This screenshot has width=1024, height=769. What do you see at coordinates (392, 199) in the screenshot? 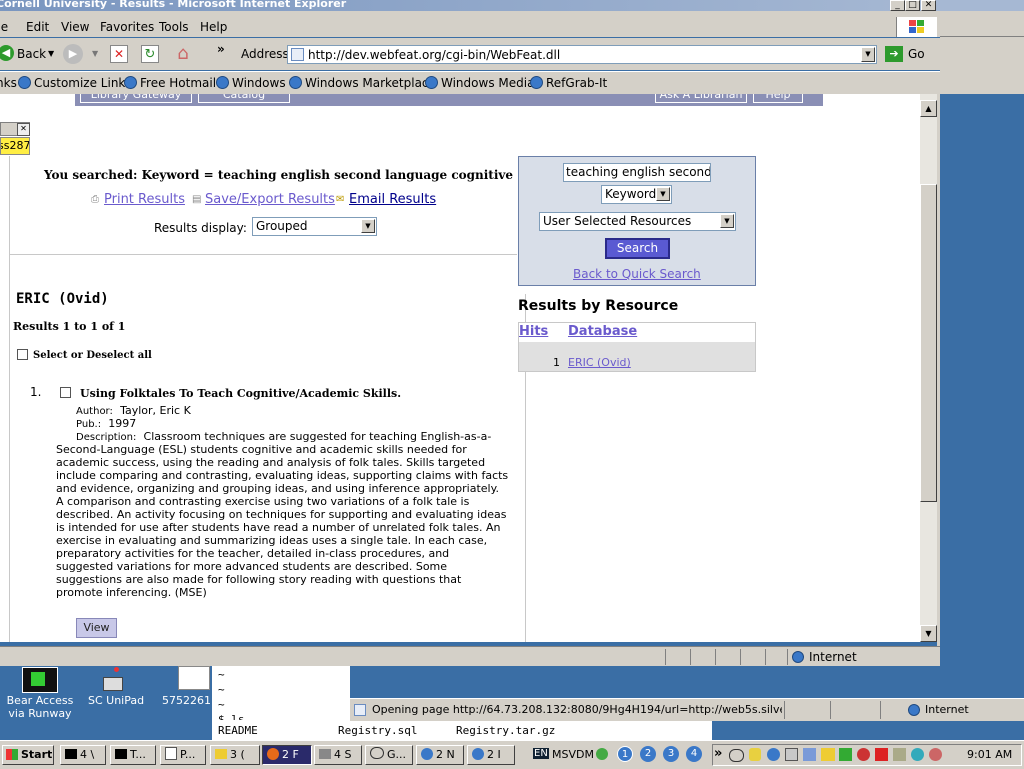
I see `email-results-link: Email Results` at bounding box center [392, 199].